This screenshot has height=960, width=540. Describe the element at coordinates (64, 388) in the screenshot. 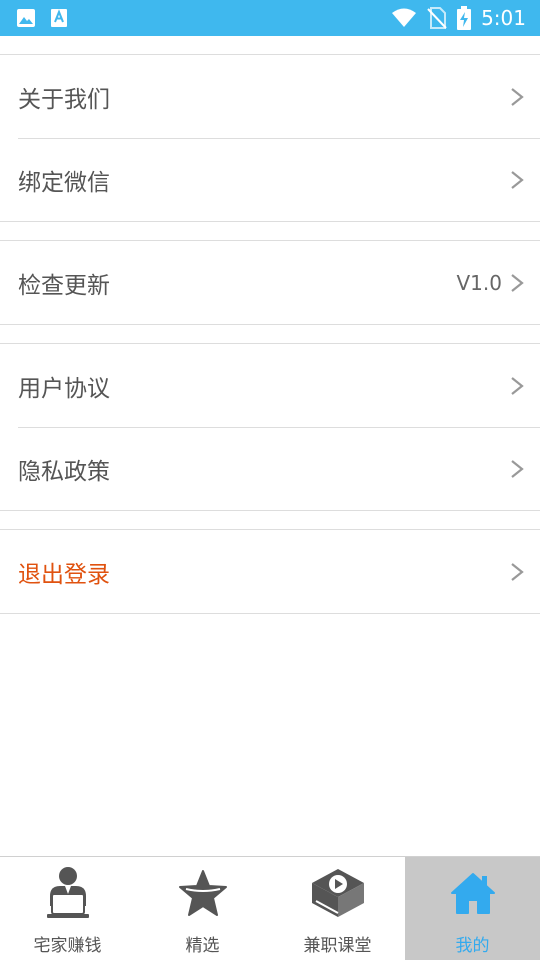

I see `row-label: 用户协议` at that location.